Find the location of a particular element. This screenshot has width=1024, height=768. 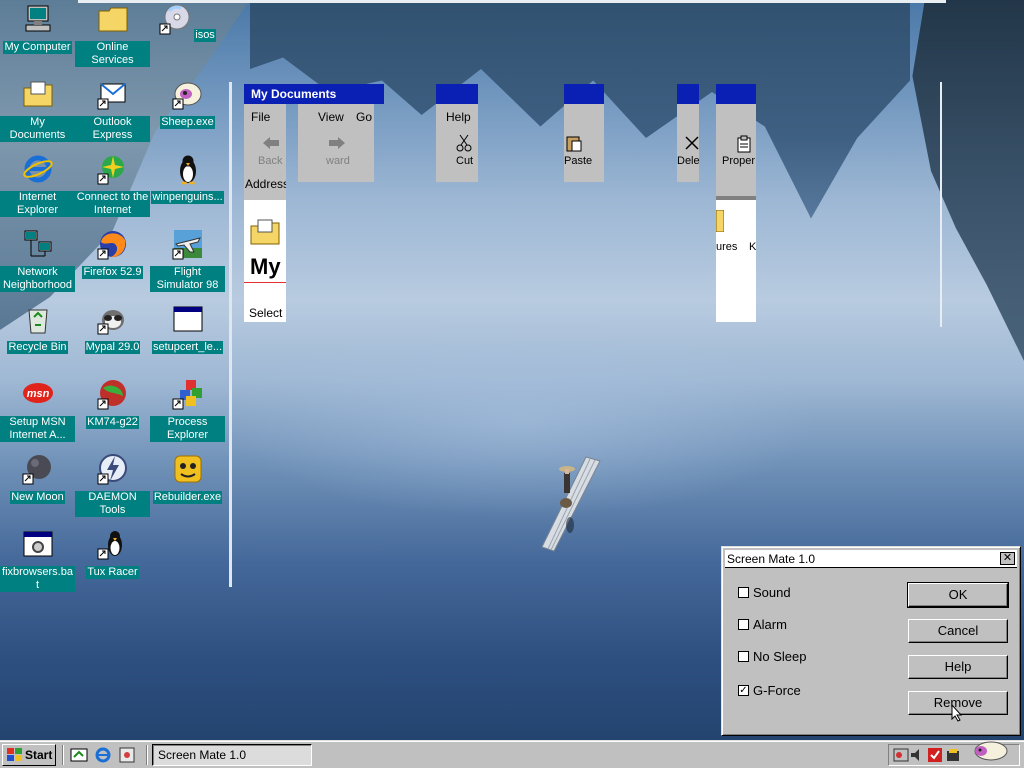

desktop-icon-outlook-express: Outlook Express is located at coordinates (112, 110).